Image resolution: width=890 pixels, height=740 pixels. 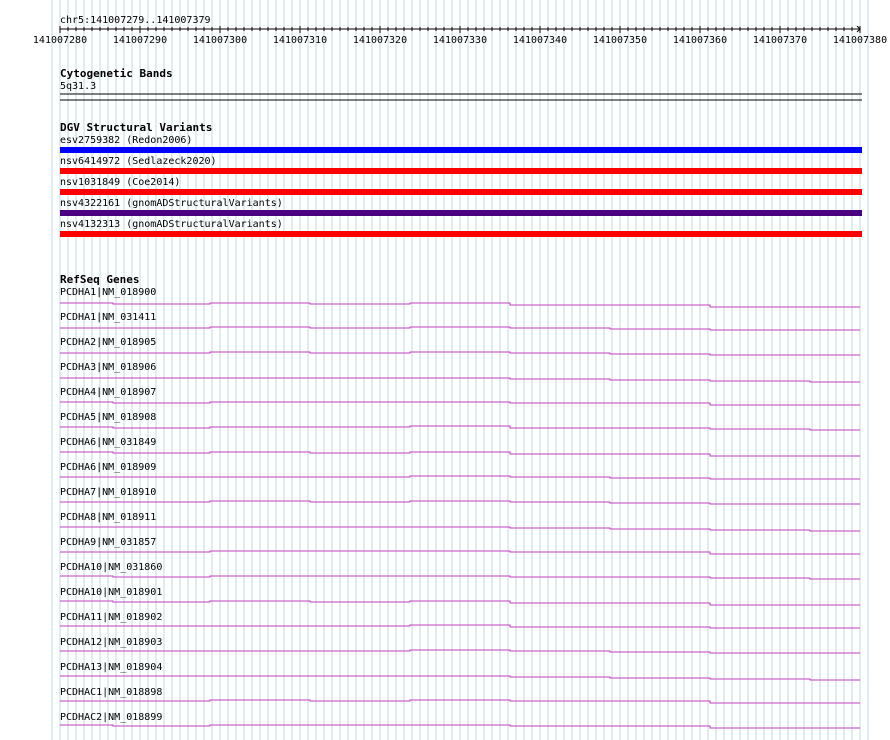 I want to click on ruler-tick-label: 141007360, so click(x=700, y=40).